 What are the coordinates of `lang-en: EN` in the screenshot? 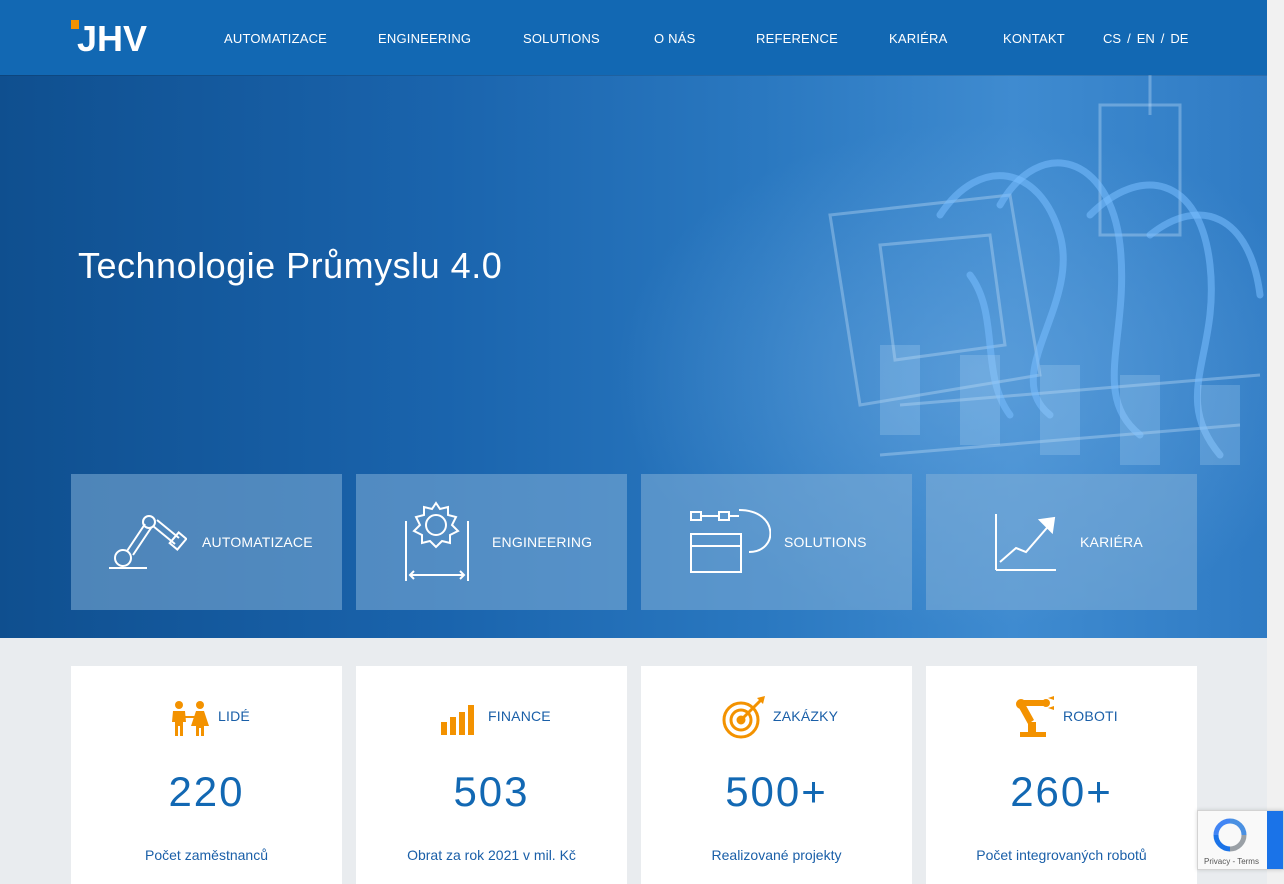 It's located at (1146, 38).